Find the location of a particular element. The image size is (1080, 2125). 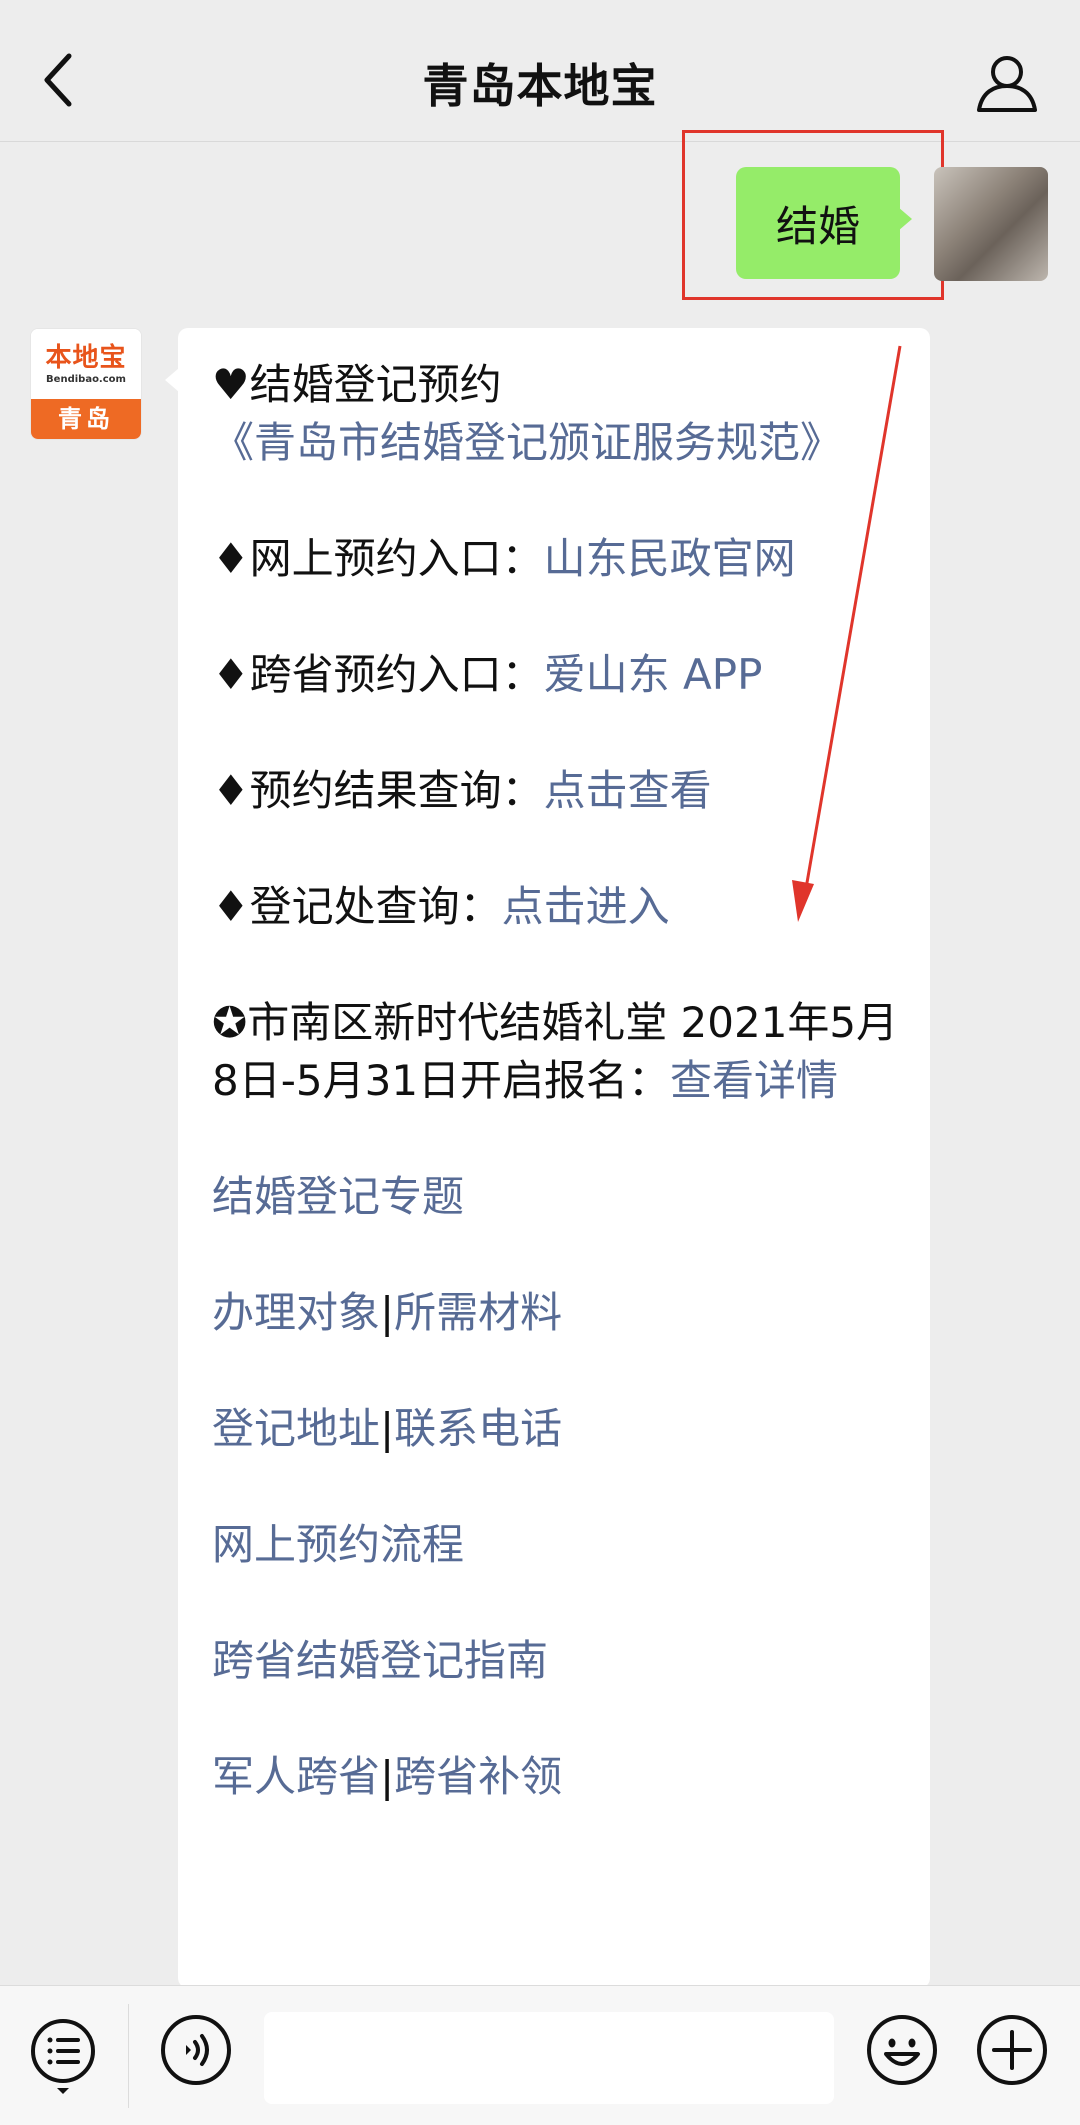

materials-link: 所需材料 is located at coordinates (478, 1312).